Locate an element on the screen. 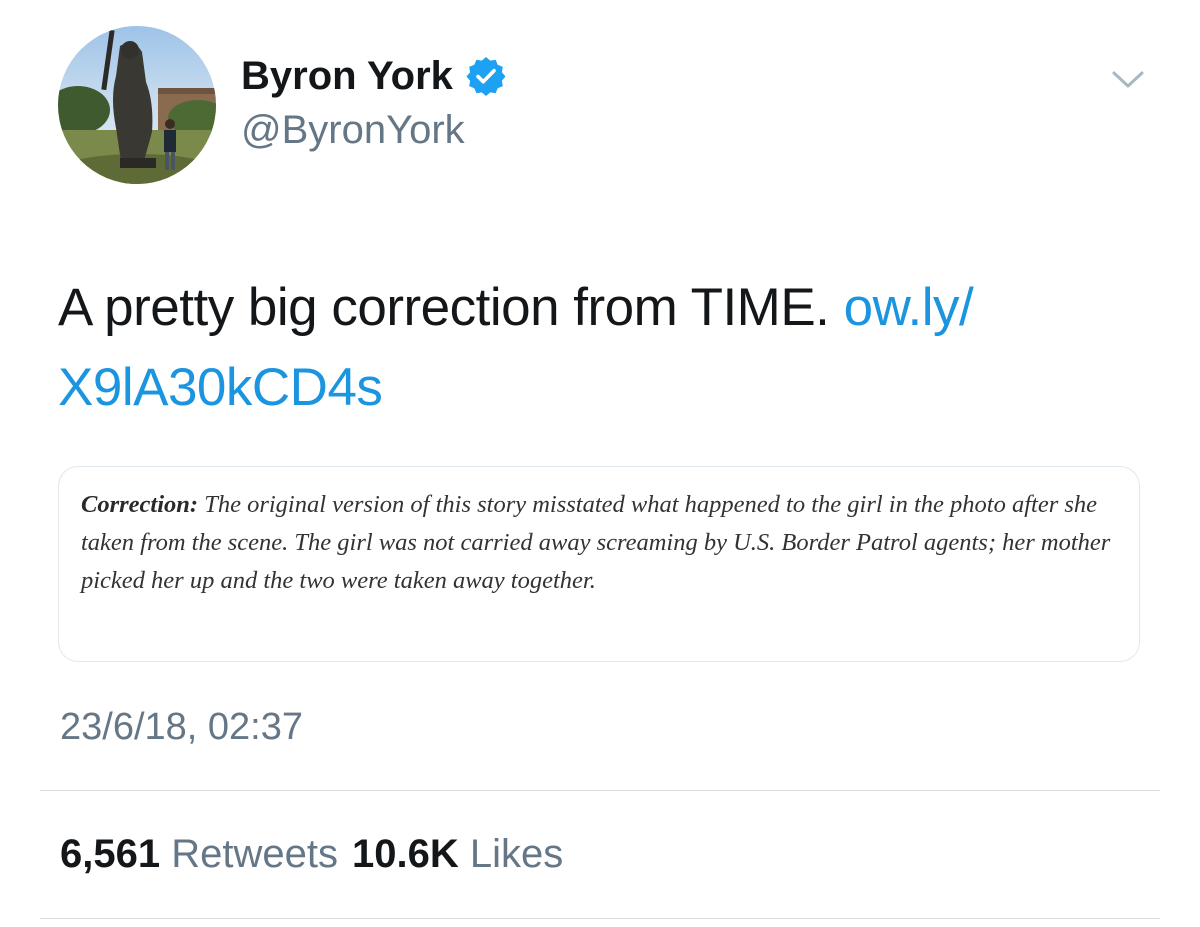 This screenshot has width=1200, height=927. display-name-text: Byron York is located at coordinates (347, 76).